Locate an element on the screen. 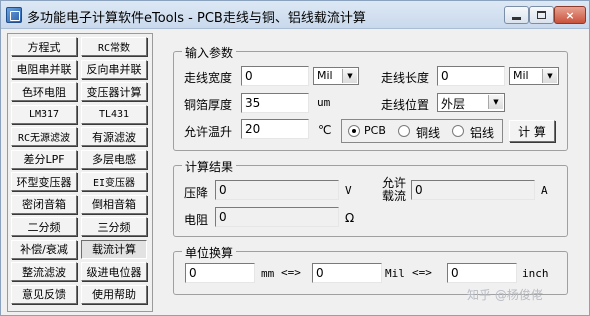 The width and height of the screenshot is (590, 316). sidebar-button-15: 倒相音箱 is located at coordinates (114, 204).